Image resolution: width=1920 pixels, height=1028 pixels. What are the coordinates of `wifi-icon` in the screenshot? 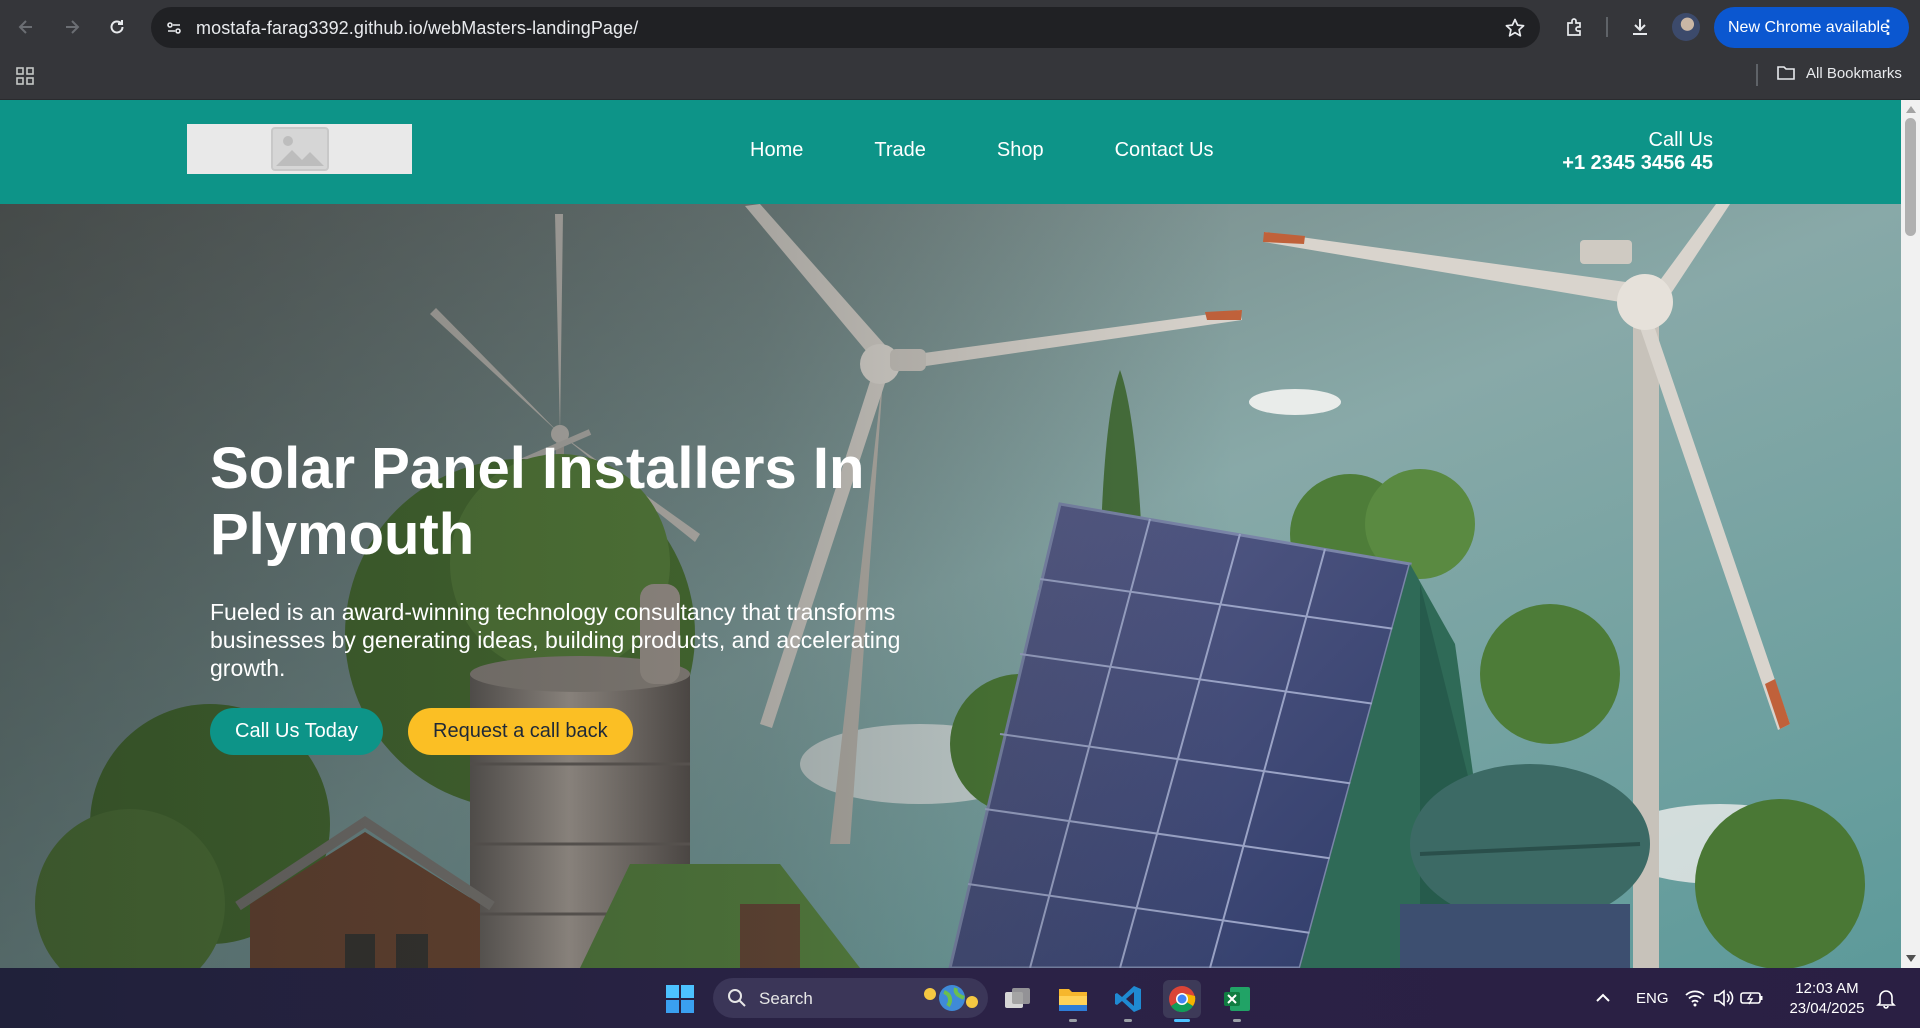 It's located at (1695, 998).